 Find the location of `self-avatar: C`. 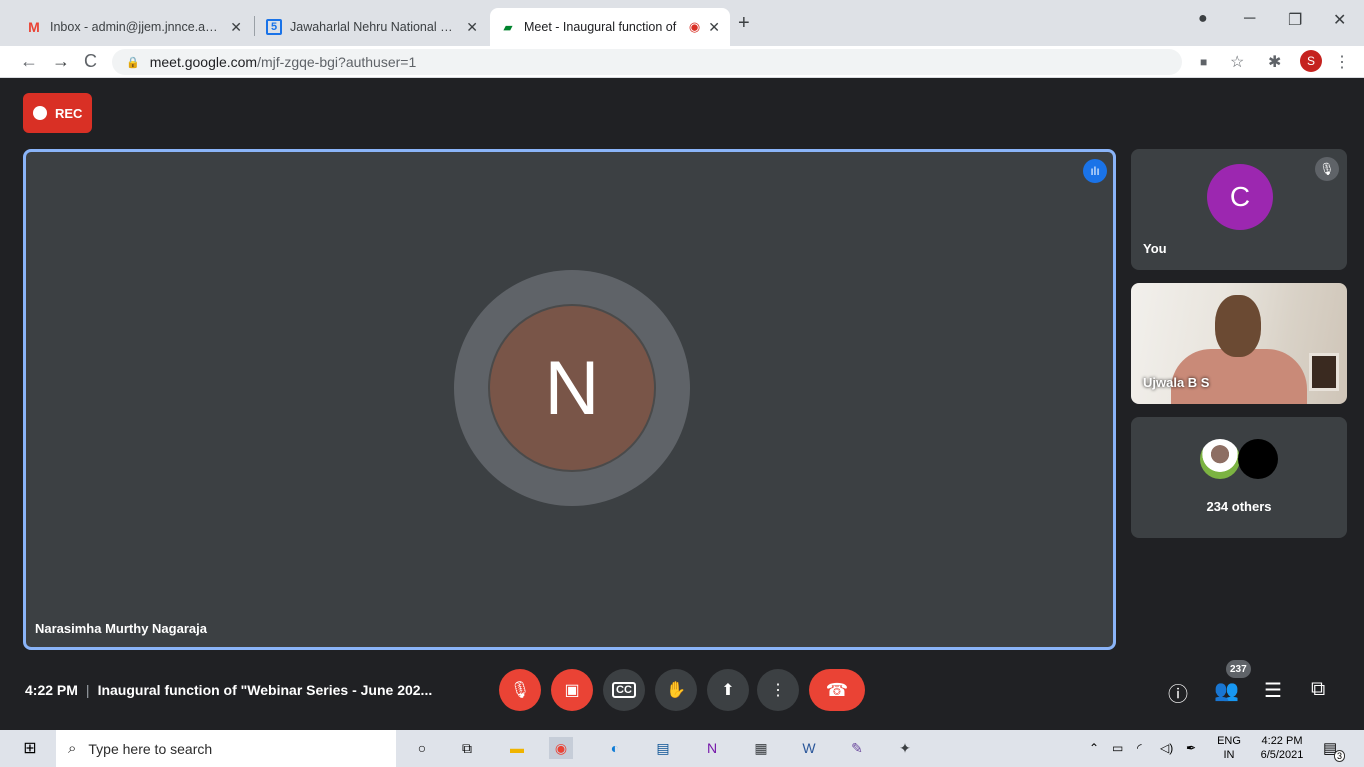

self-avatar: C is located at coordinates (1240, 197).